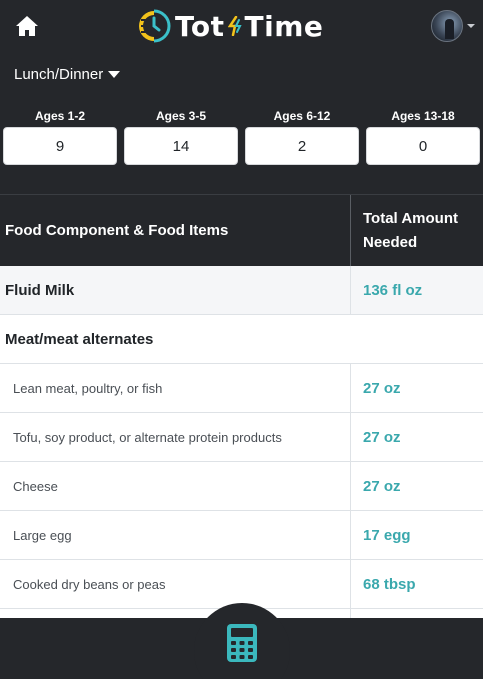 Image resolution: width=483 pixels, height=679 pixels. I want to click on food-item-name: Cheese, so click(35, 486).